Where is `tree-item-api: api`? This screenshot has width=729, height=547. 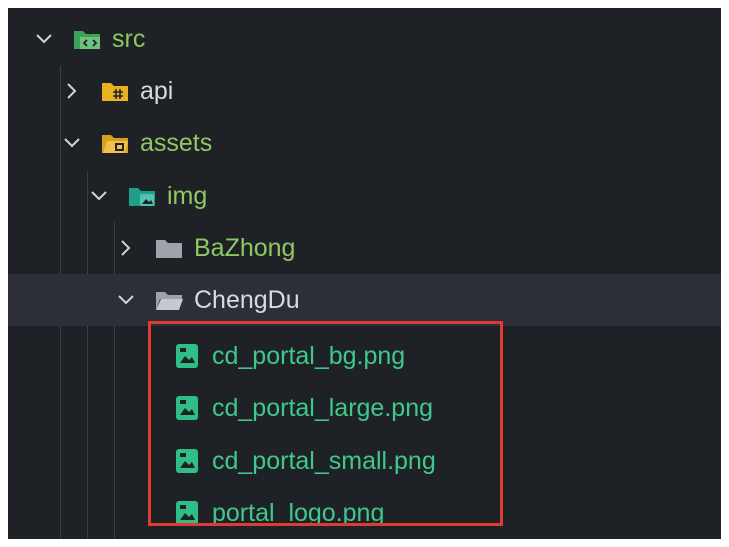 tree-item-api: api is located at coordinates (364, 91).